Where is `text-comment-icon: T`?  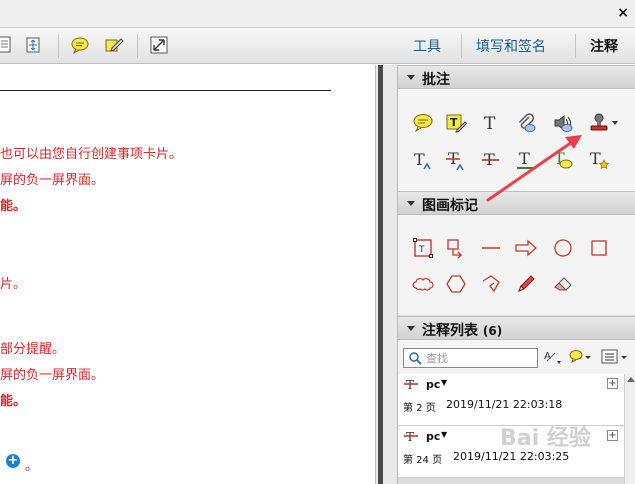 text-comment-icon: T is located at coordinates (563, 160).